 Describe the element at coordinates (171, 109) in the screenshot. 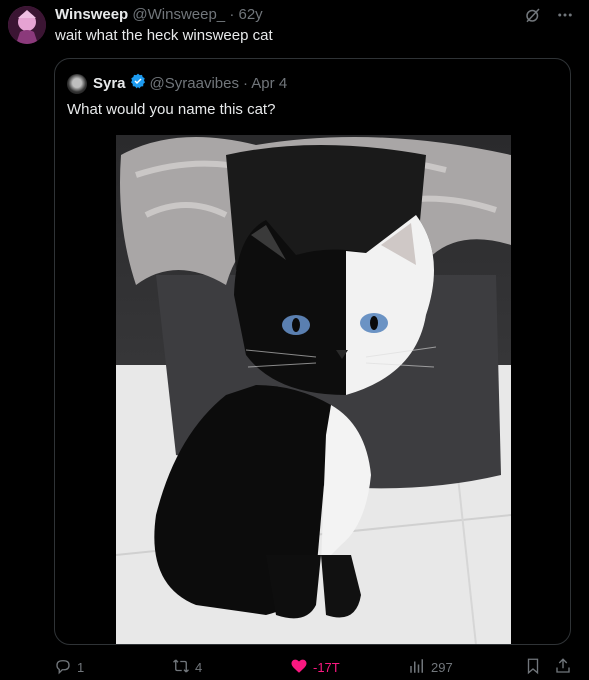

I see `quoted-post-text: What would you name this cat?` at that location.